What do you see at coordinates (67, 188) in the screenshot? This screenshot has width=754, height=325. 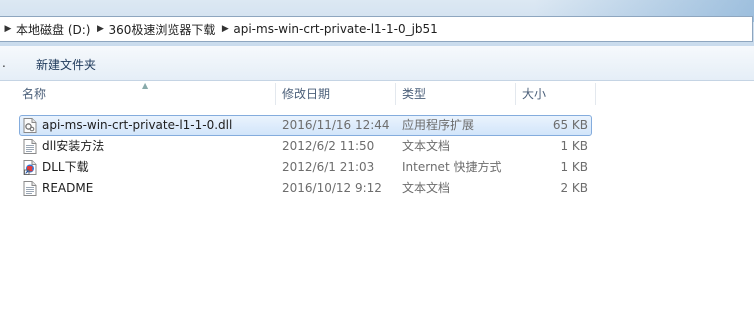 I see `file-name: README` at bounding box center [67, 188].